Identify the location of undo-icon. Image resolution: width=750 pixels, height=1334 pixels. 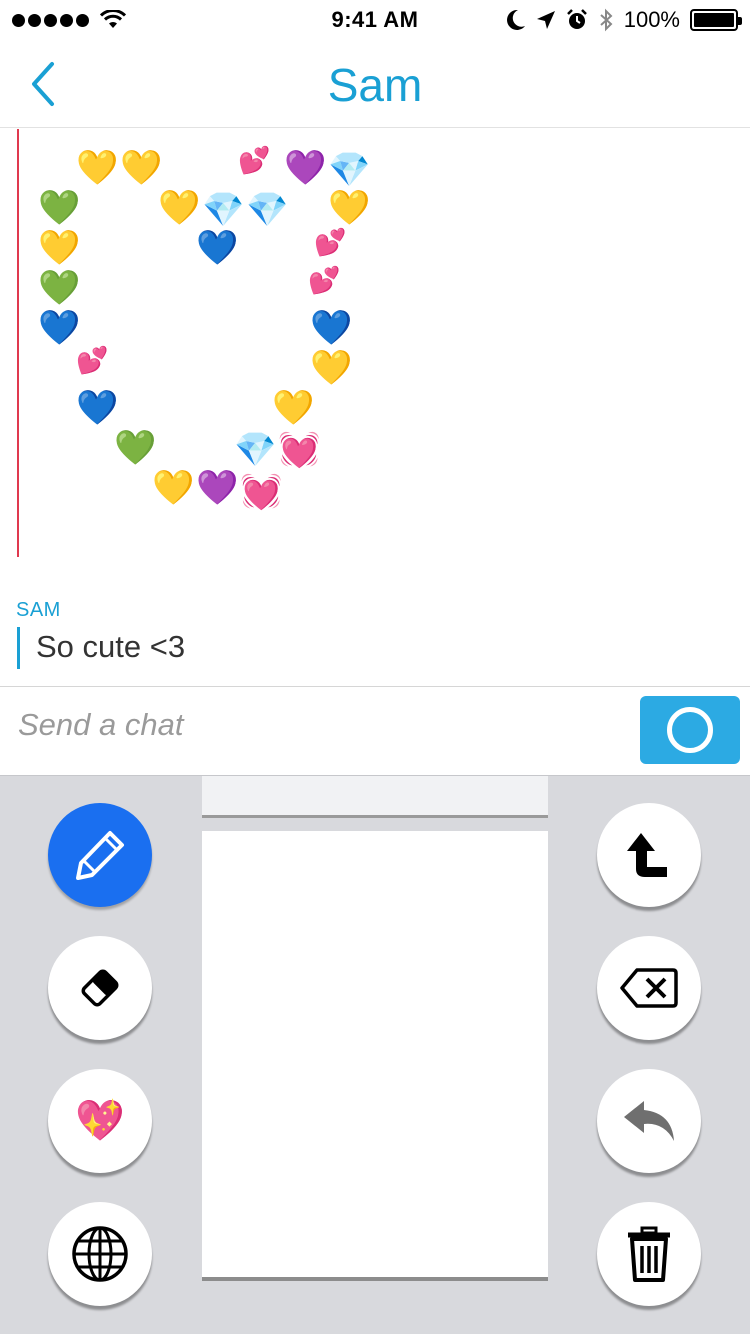
(649, 1121).